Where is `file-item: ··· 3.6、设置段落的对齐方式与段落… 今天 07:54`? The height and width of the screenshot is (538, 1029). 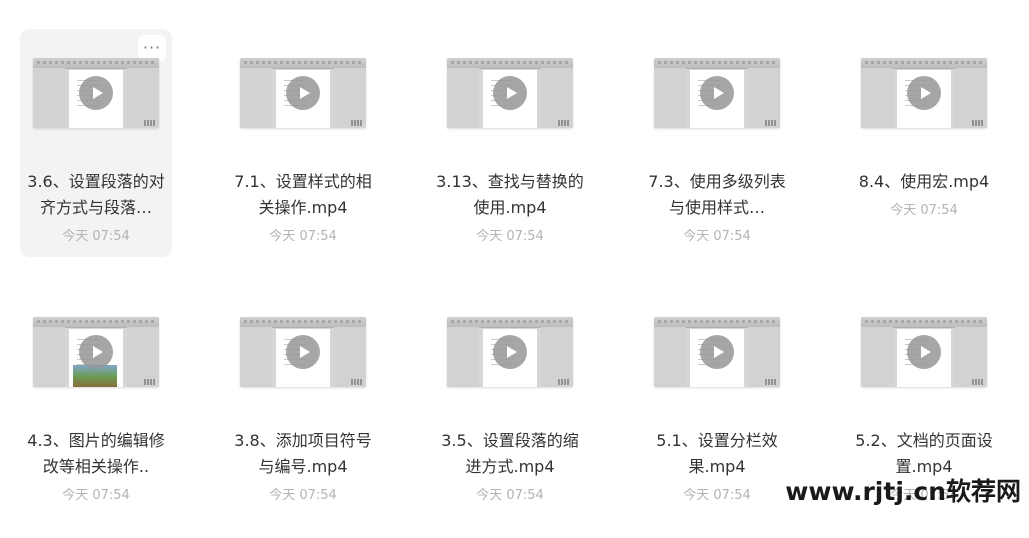
file-item: ··· 3.6、设置段落的对齐方式与段落… 今天 07:54 is located at coordinates (96, 143).